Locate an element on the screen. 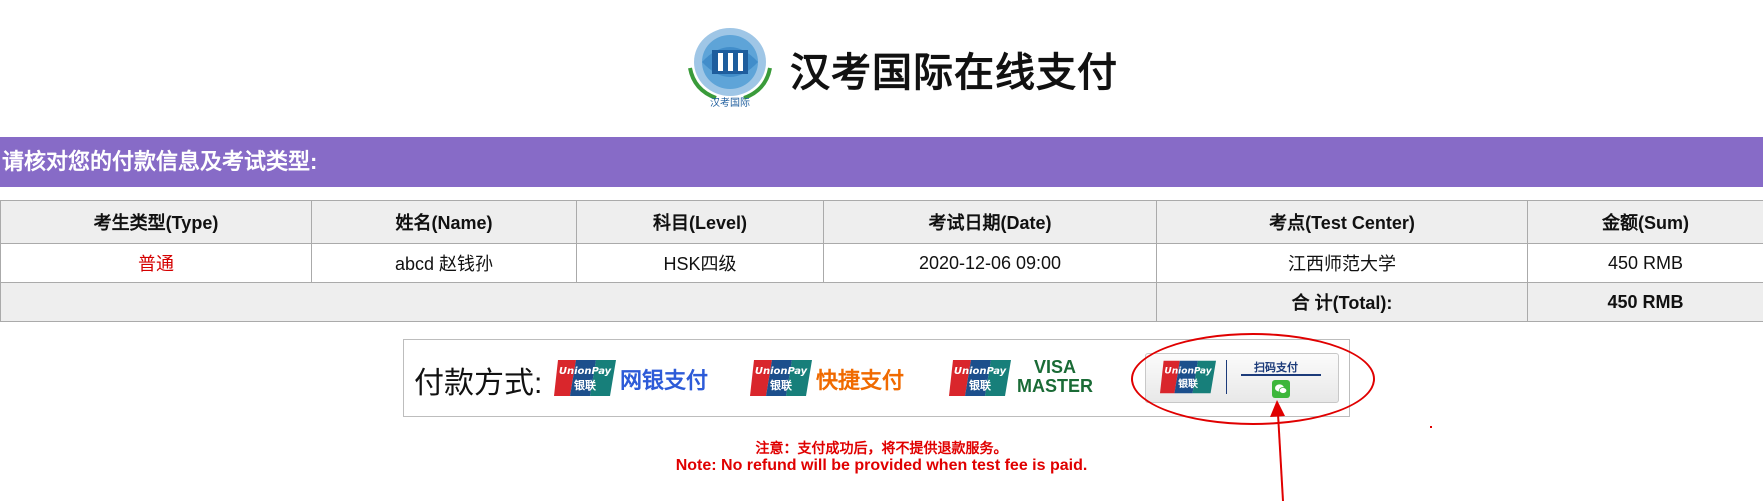 This screenshot has height=501, width=1763. quick-pay-button: UnionPay 银联 快捷支付 is located at coordinates (830, 380).